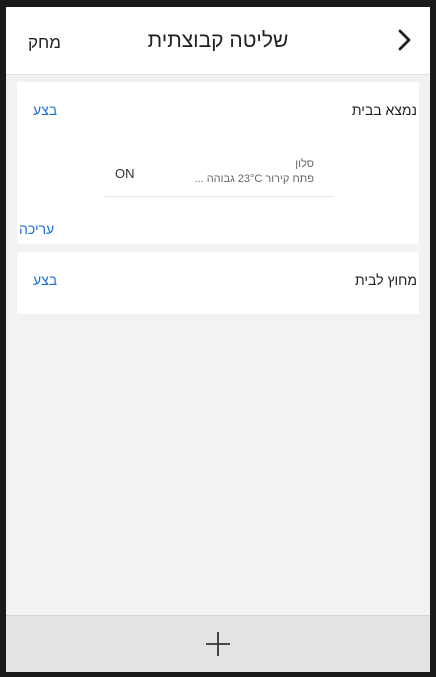 The height and width of the screenshot is (677, 436). I want to click on device-name: סלון, so click(304, 164).